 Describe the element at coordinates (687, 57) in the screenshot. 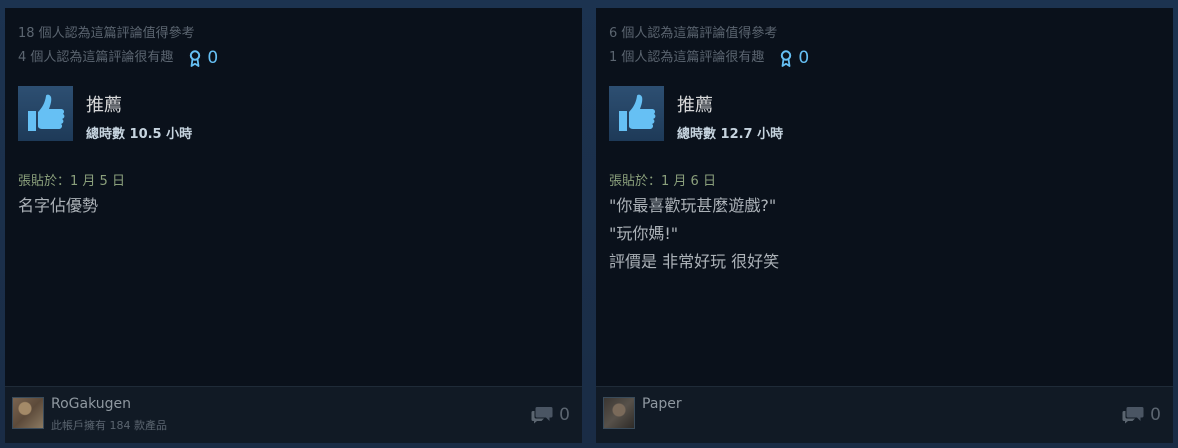

I see `funny-count: 1 個人認為這篇評論很有趣` at that location.